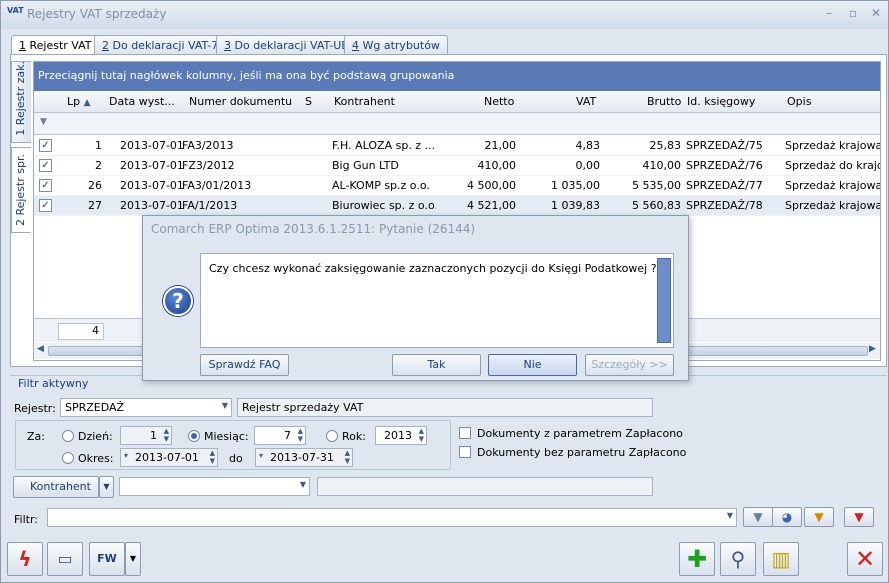 This screenshot has height=583, width=889. I want to click on month-radio, so click(194, 436).